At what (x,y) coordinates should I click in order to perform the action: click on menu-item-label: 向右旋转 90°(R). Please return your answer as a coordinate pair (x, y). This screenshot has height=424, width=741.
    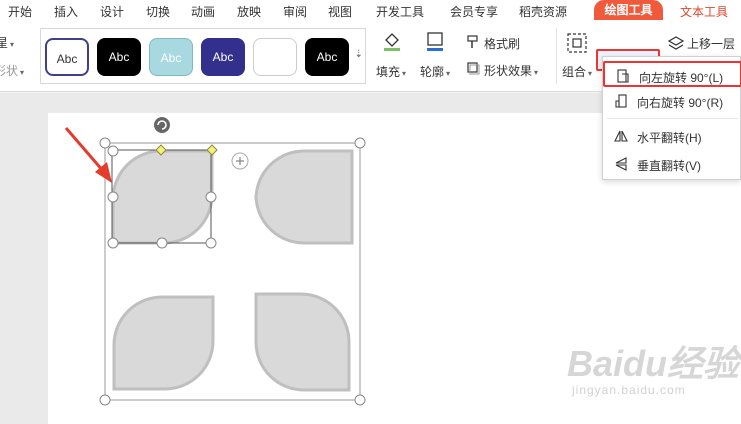
    Looking at the image, I should click on (680, 103).